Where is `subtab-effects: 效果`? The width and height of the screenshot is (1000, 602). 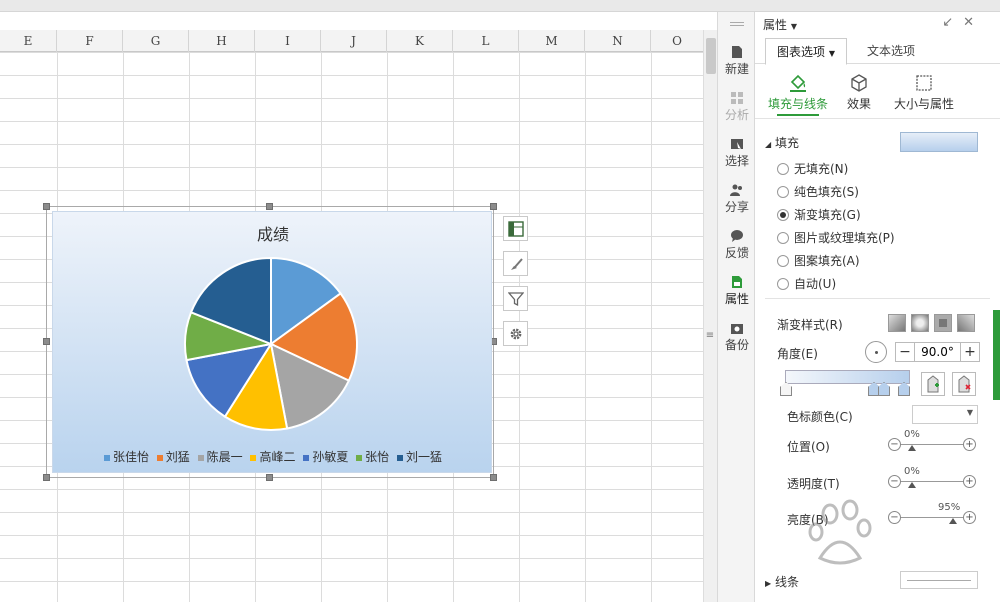
subtab-effects: 效果 is located at coordinates (859, 93).